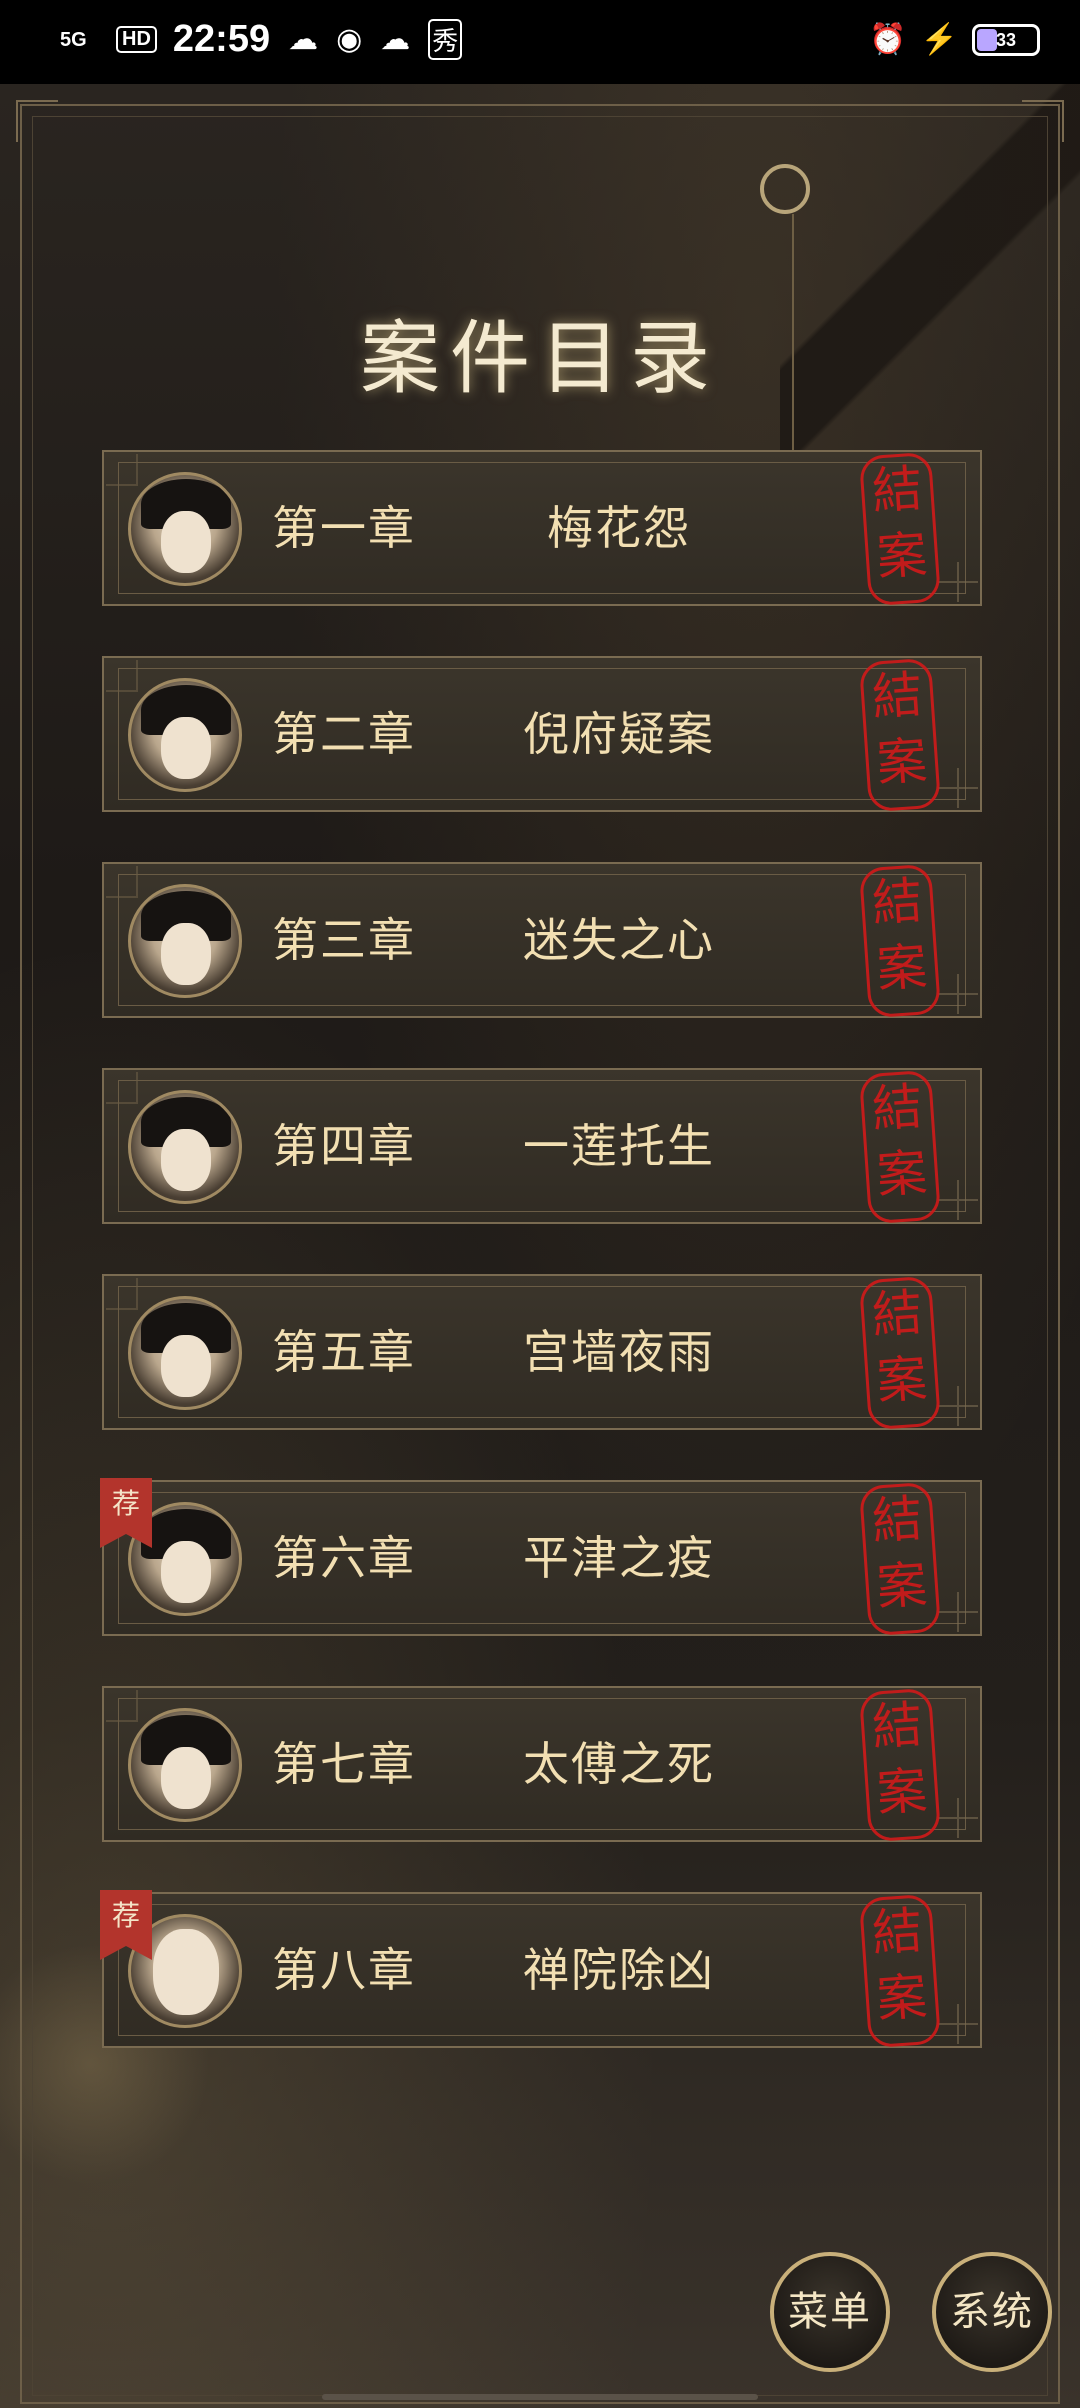  I want to click on status-right: ⏰ ⚡ 33, so click(954, 39).